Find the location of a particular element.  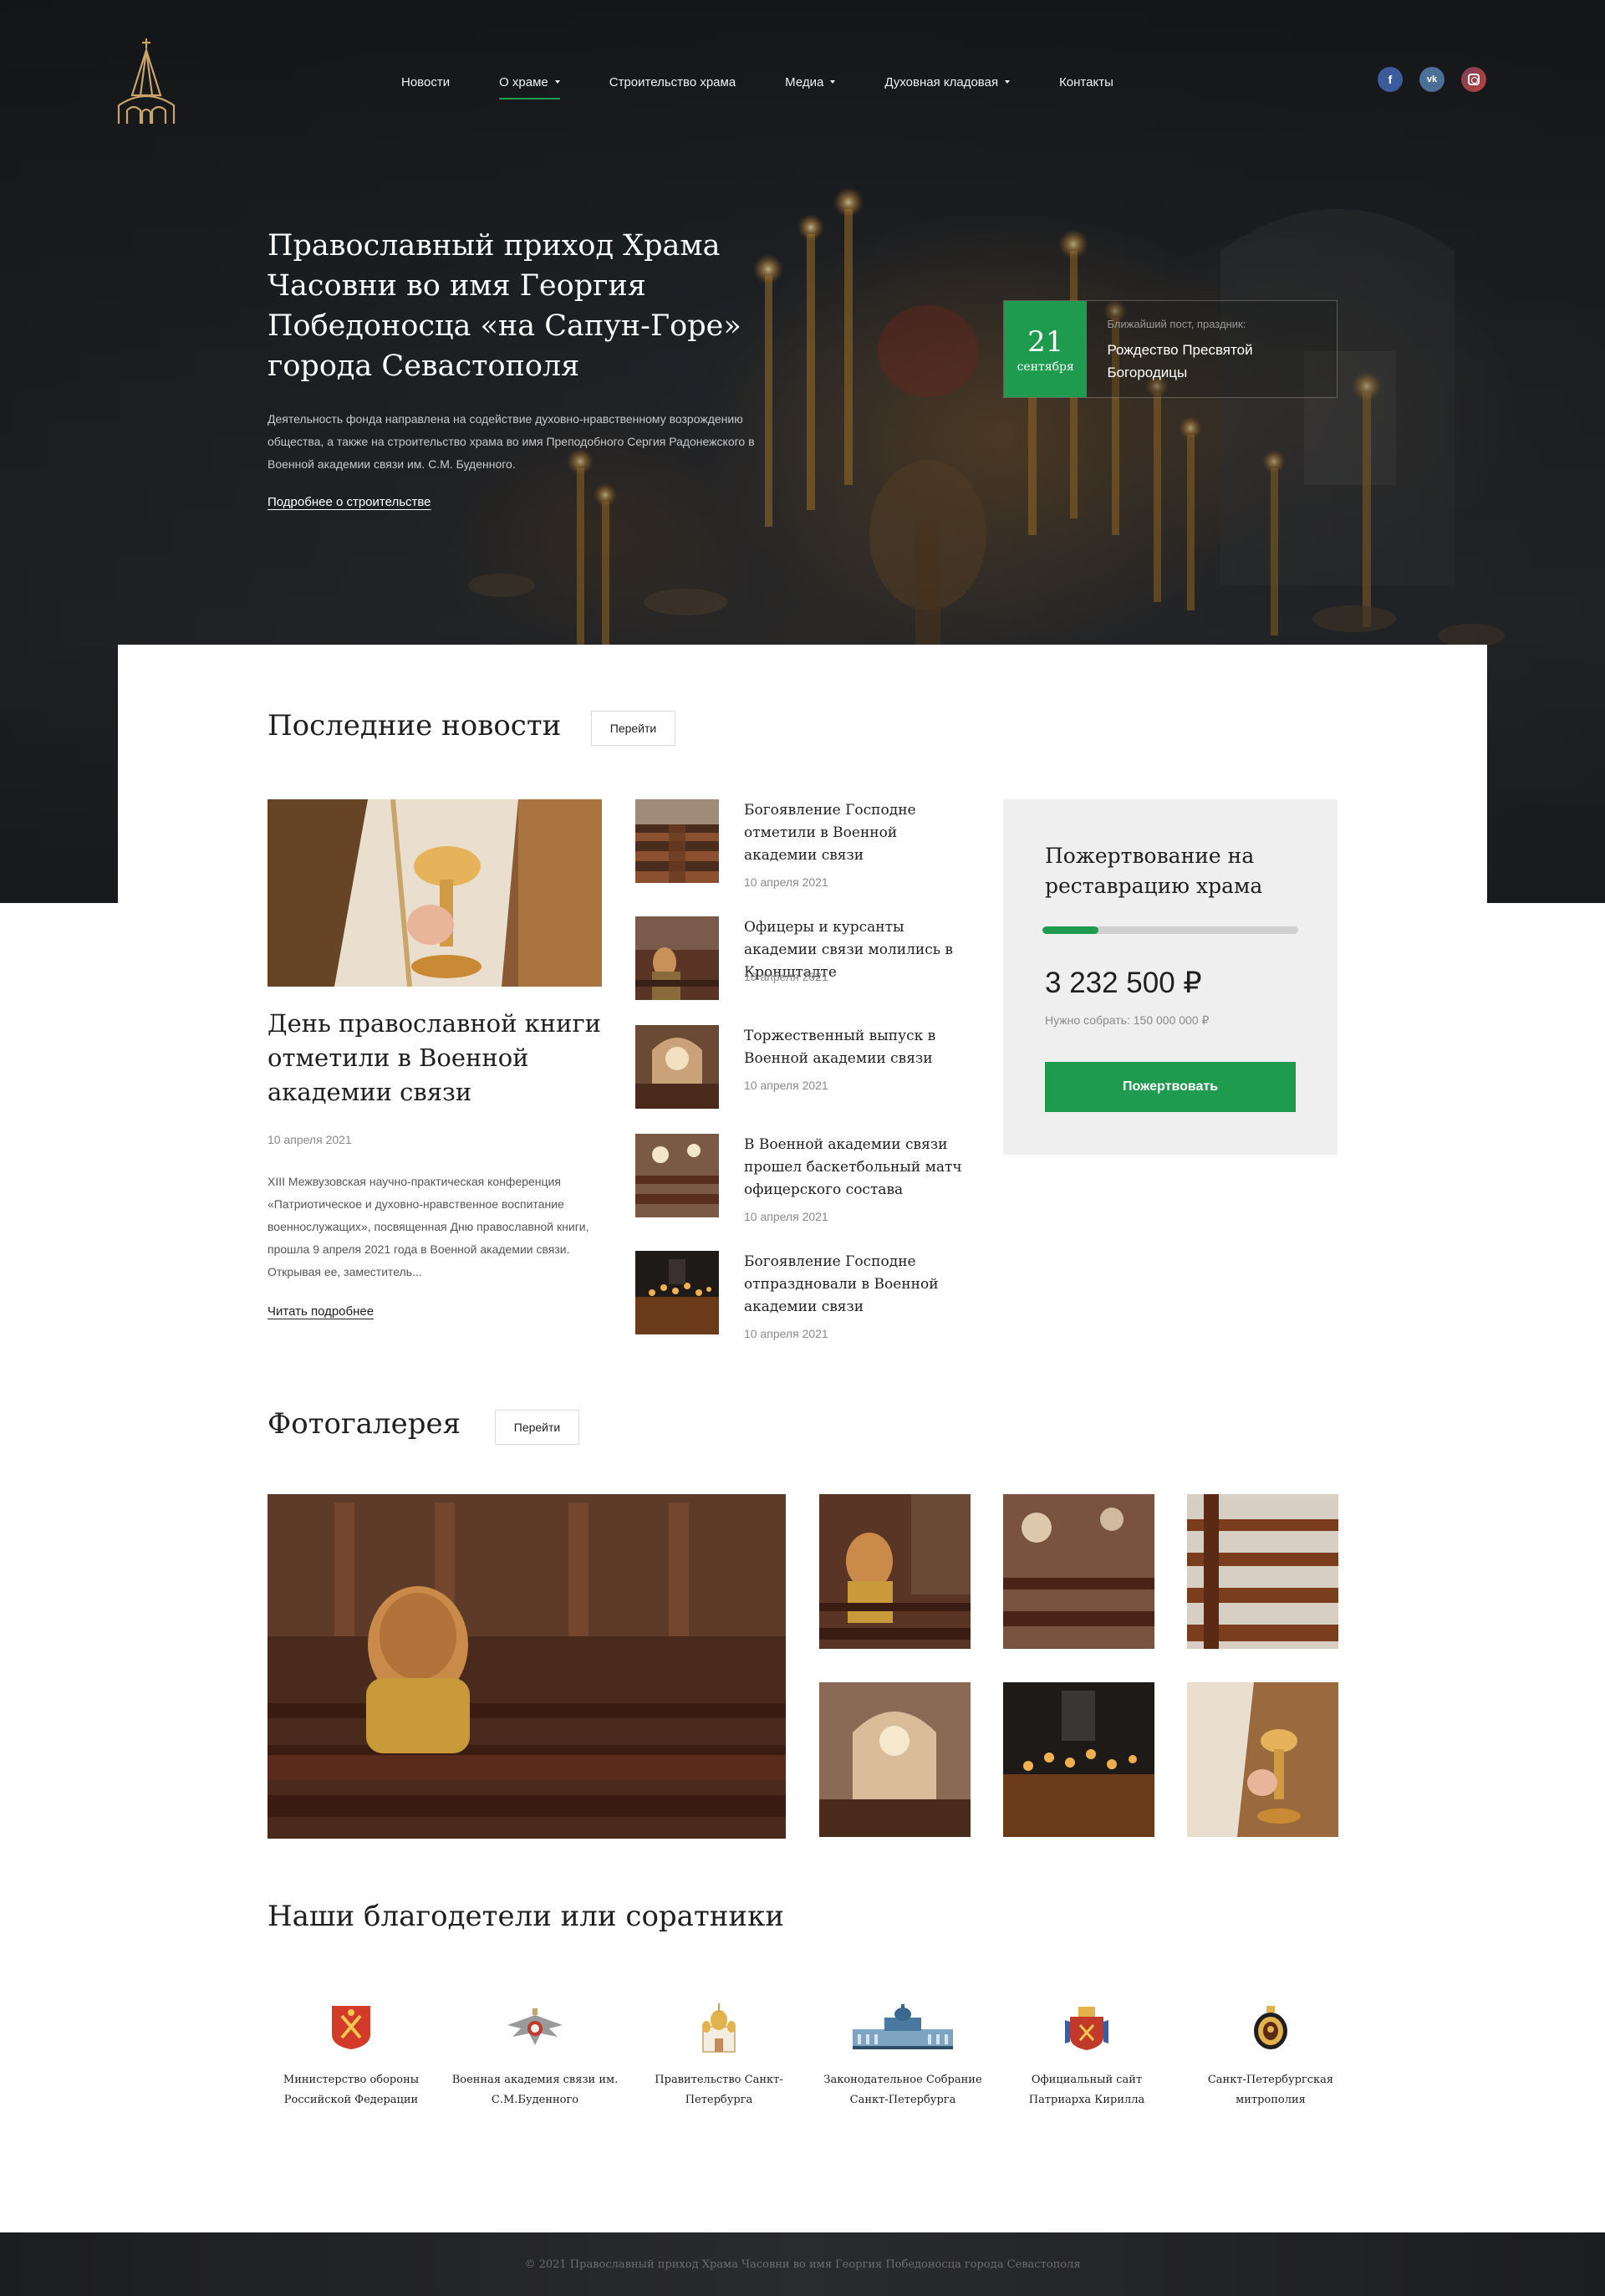

nav-item-contacts: Контакты is located at coordinates (1086, 82).